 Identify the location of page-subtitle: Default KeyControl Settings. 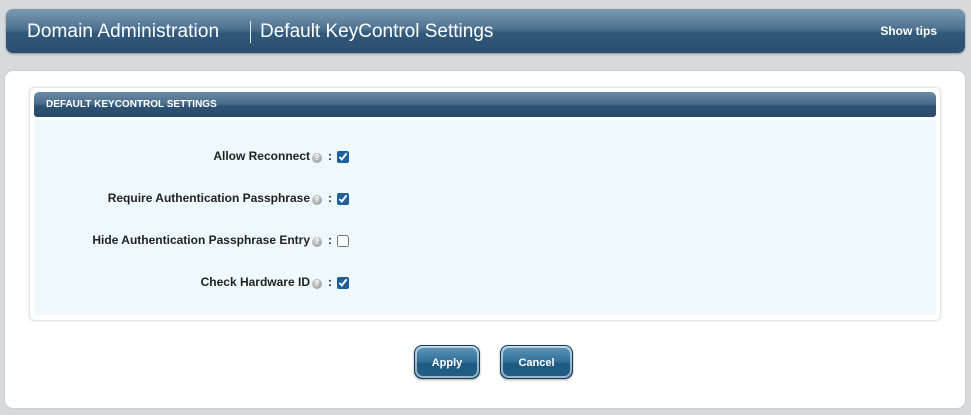
(377, 31).